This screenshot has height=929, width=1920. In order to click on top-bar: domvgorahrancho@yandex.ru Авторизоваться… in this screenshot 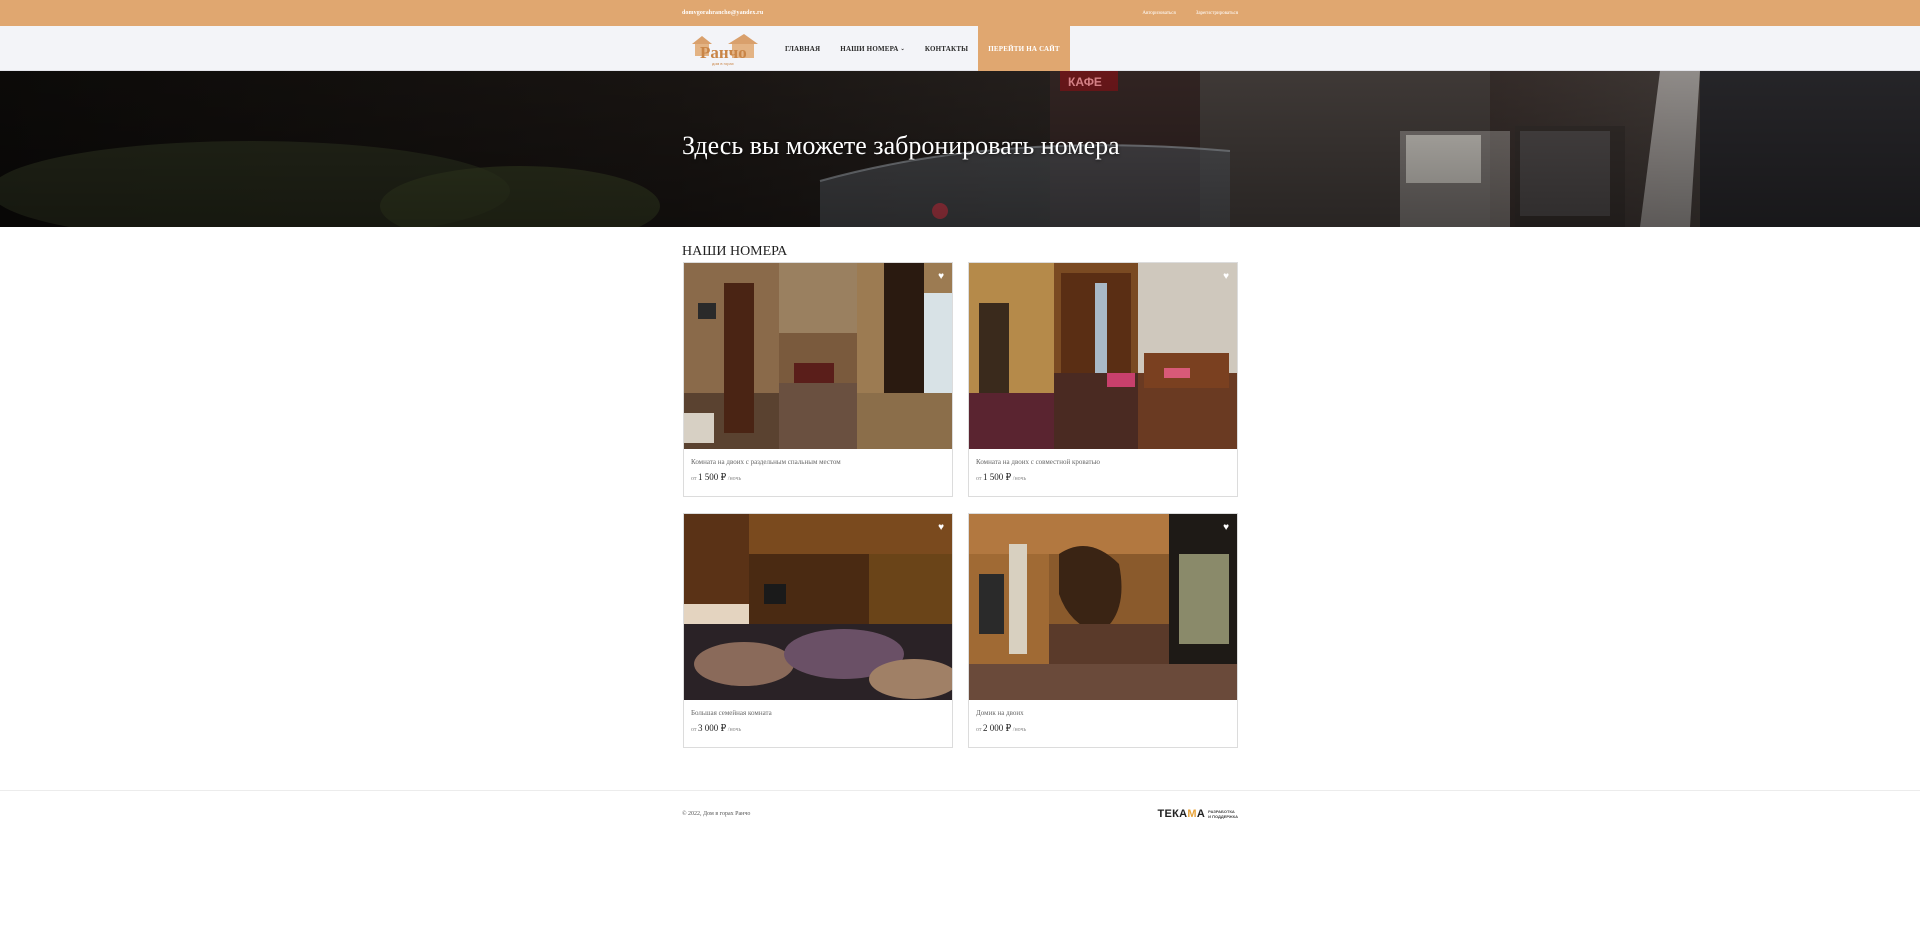, I will do `click(960, 13)`.